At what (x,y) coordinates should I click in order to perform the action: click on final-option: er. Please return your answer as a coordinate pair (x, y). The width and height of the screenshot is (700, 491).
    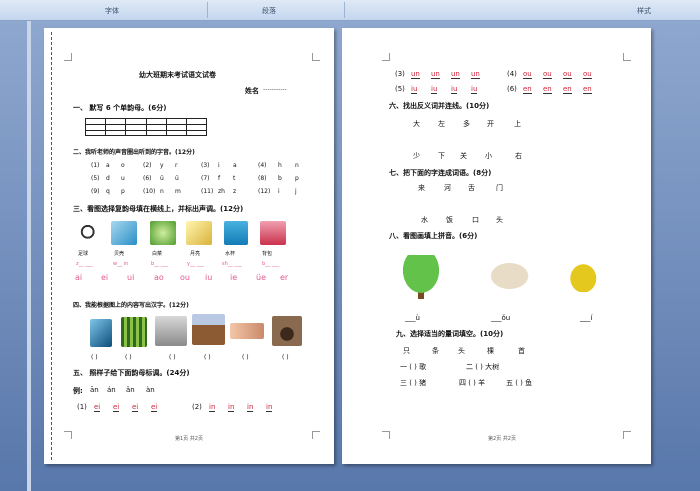
    Looking at the image, I should click on (284, 277).